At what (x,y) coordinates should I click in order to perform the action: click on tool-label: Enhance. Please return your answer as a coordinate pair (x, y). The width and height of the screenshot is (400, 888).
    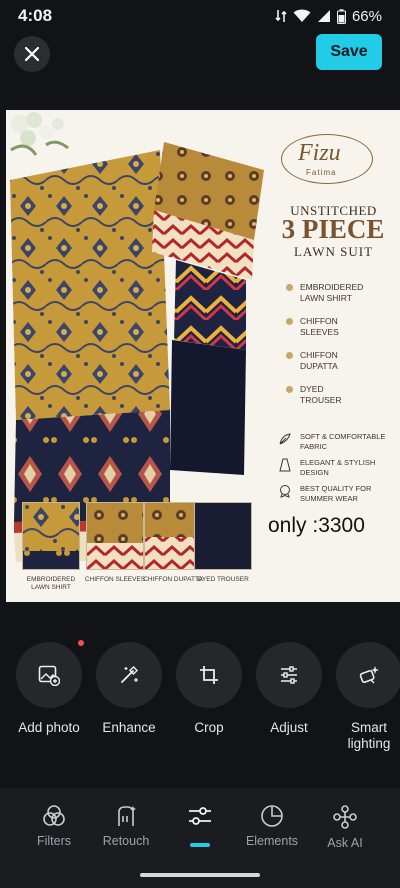
    Looking at the image, I should click on (129, 727).